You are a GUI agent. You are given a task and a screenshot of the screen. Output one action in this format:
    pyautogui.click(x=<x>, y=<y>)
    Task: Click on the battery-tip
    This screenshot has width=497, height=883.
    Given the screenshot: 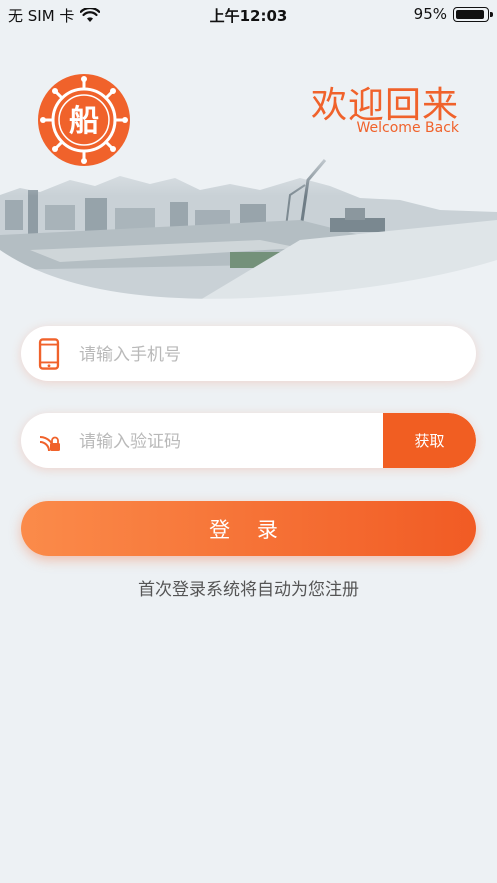 What is the action you would take?
    pyautogui.click(x=491, y=14)
    